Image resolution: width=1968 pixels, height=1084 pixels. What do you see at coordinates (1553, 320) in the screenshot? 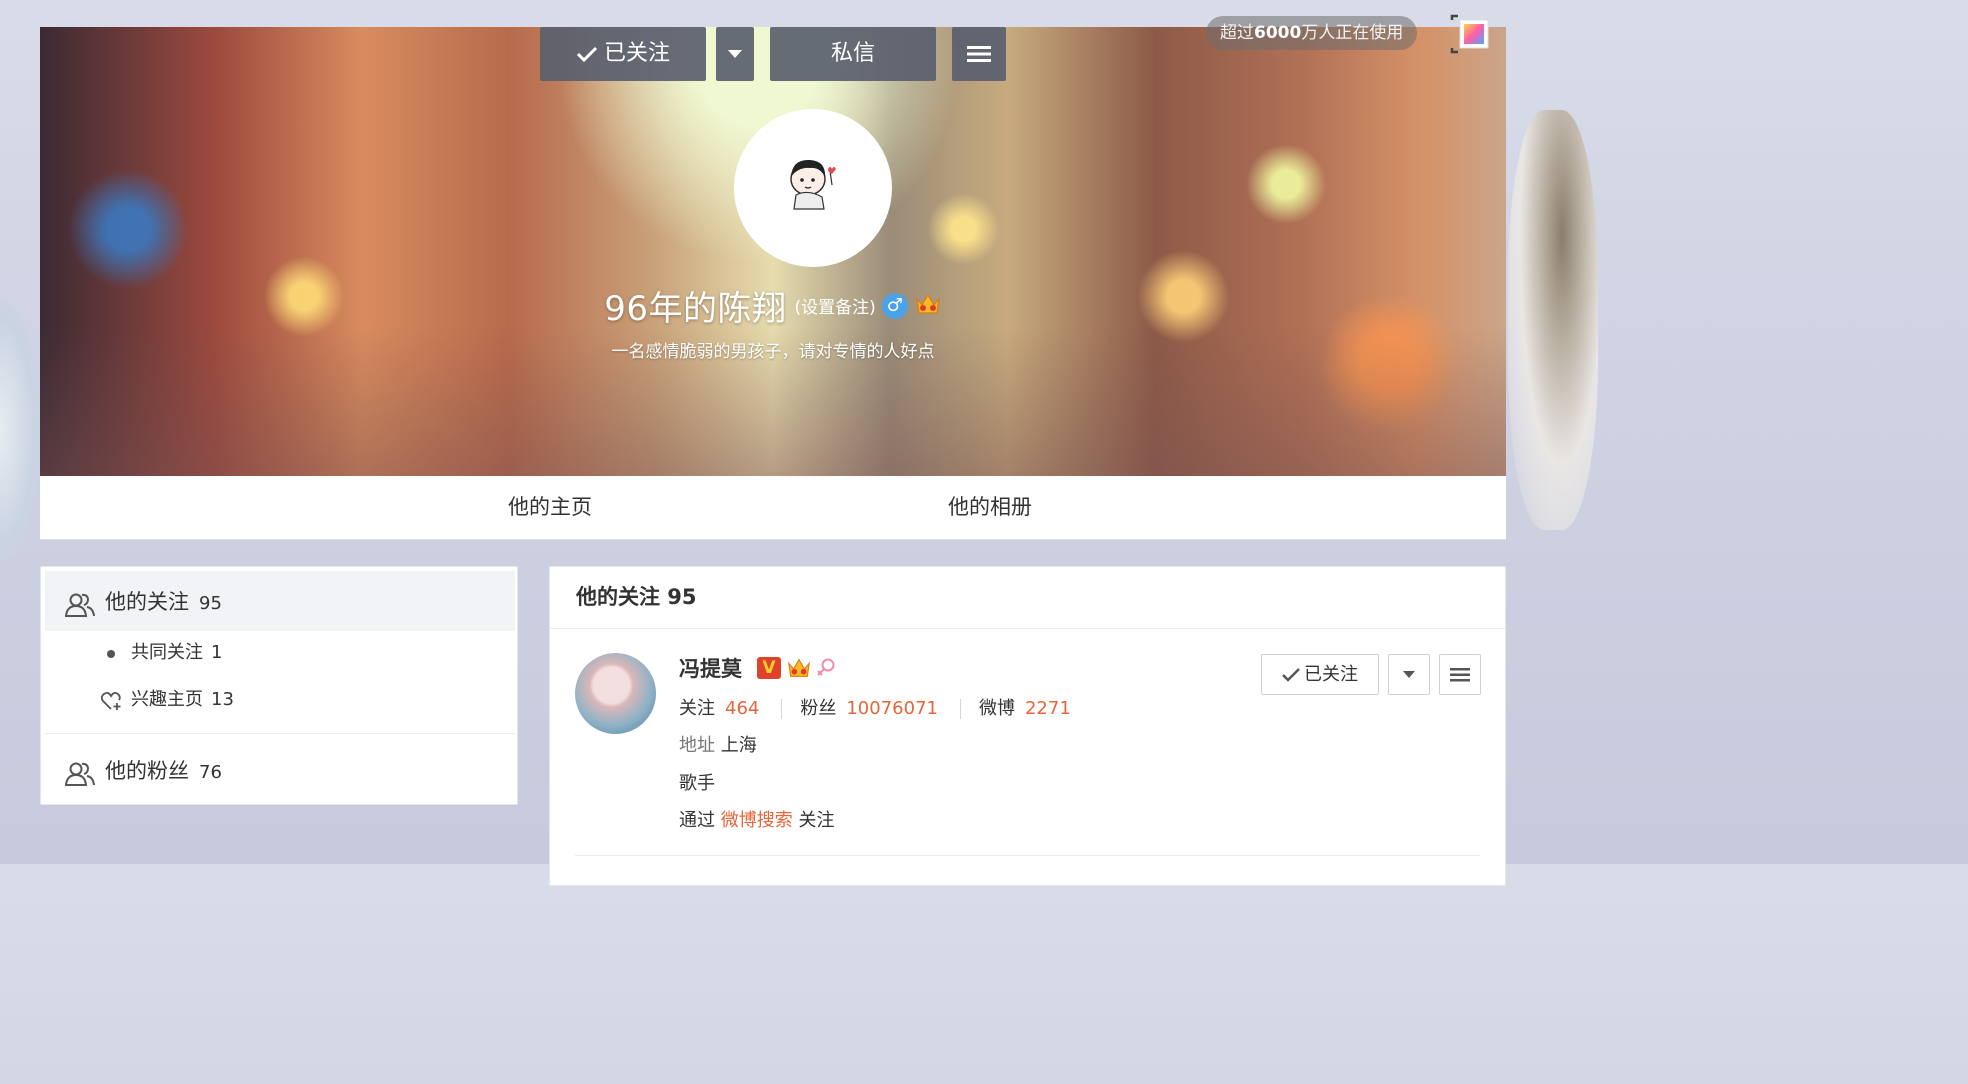
I see `background-decoration-right` at bounding box center [1553, 320].